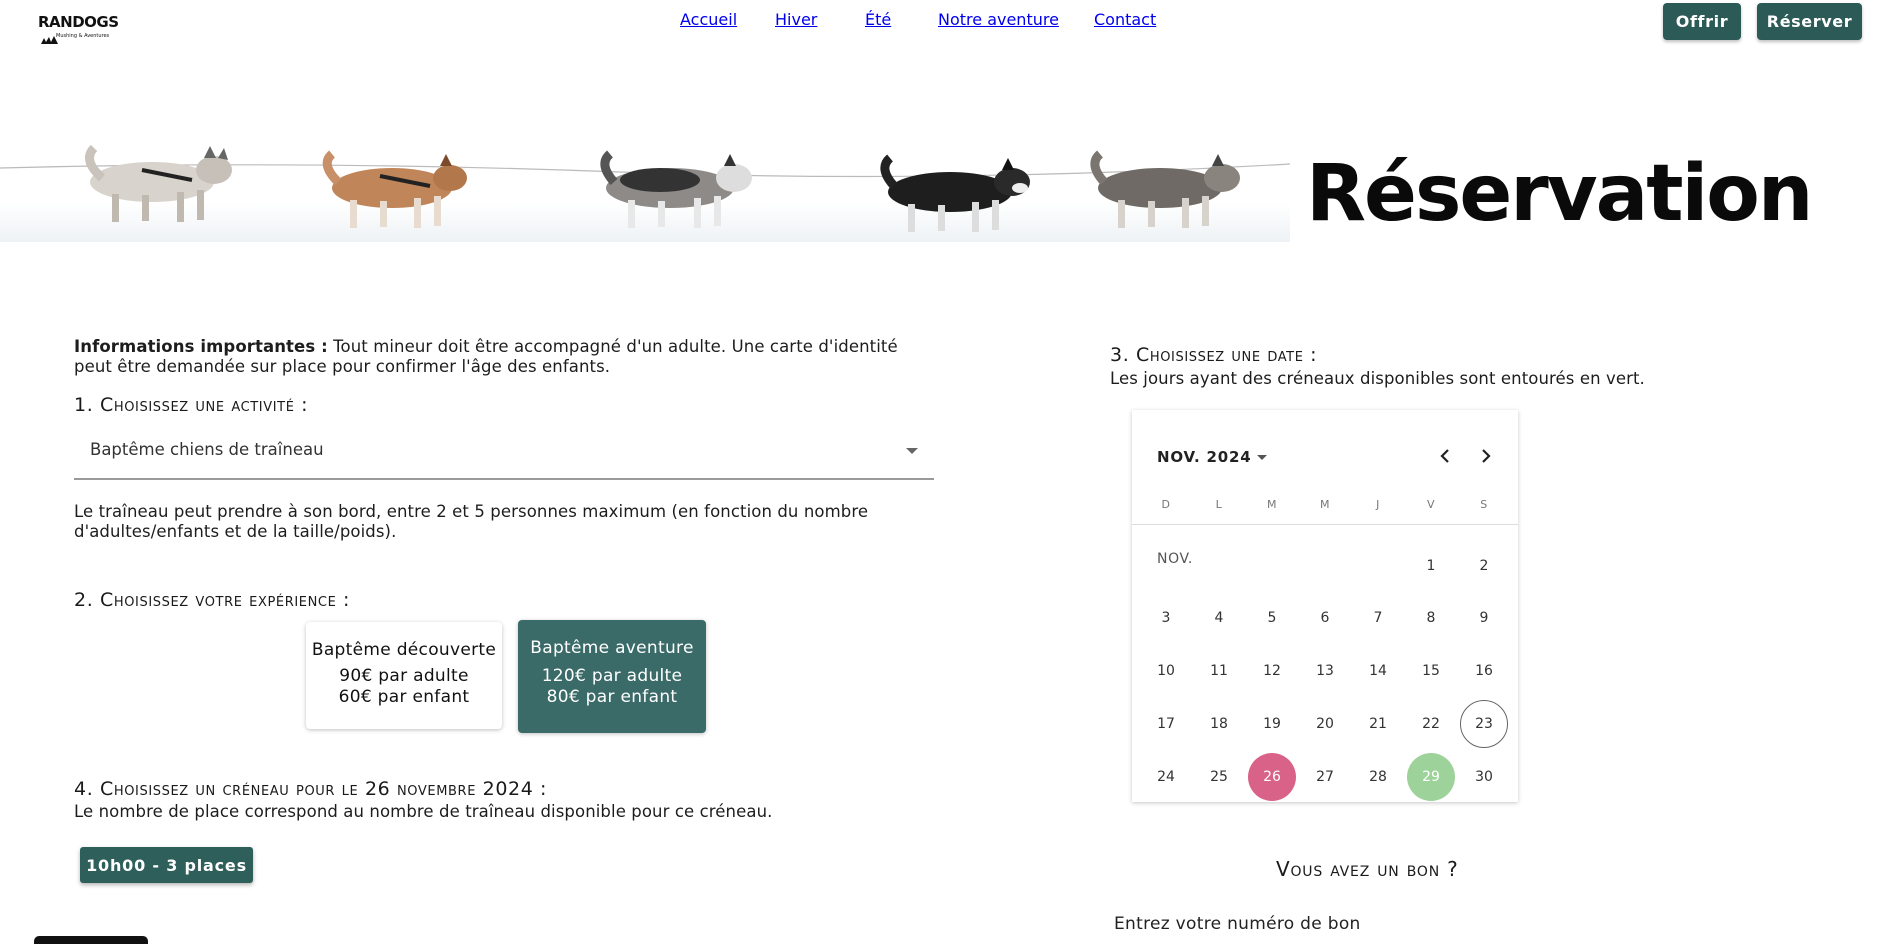 This screenshot has width=1878, height=944. I want to click on calendar-day: 2, so click(1484, 566).